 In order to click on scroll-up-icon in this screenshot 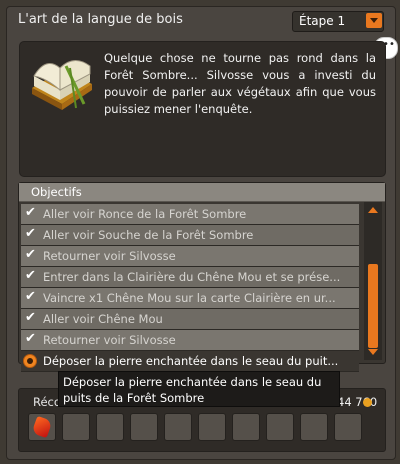, I will do `click(373, 210)`.